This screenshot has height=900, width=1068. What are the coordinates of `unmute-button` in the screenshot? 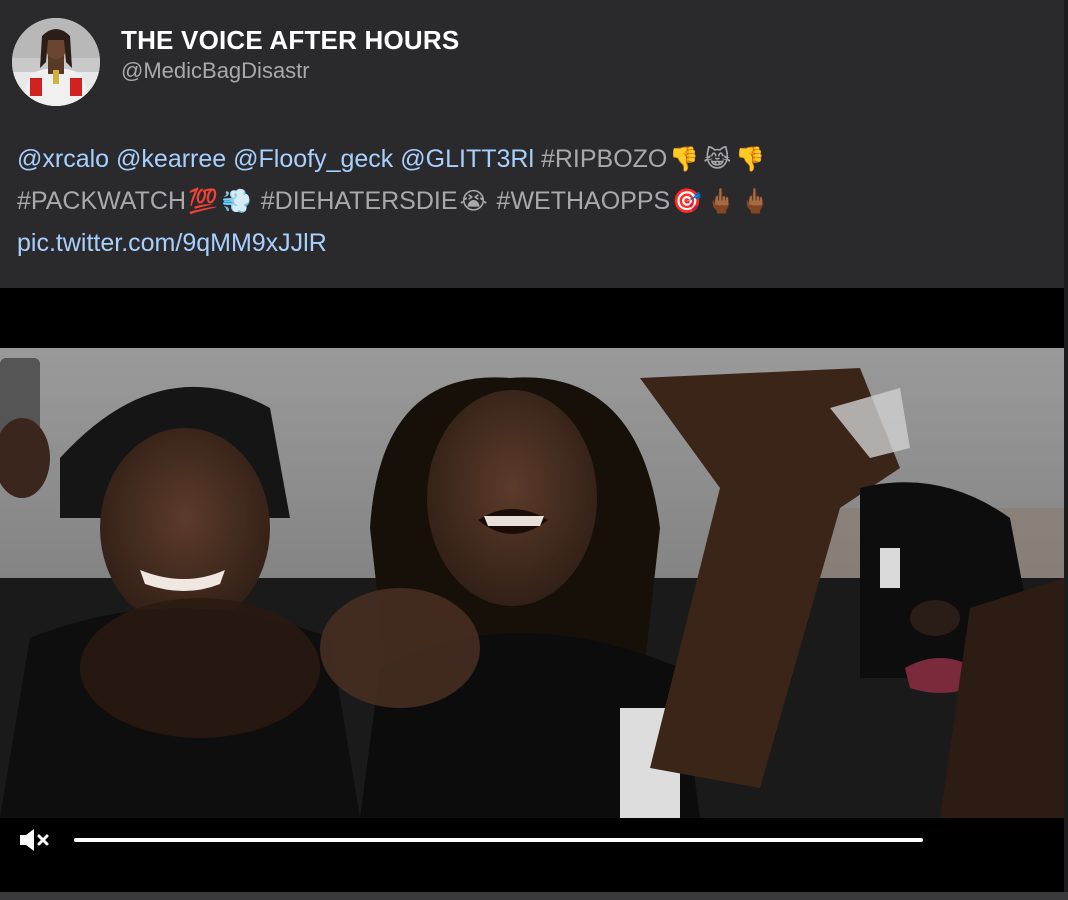 It's located at (36, 840).